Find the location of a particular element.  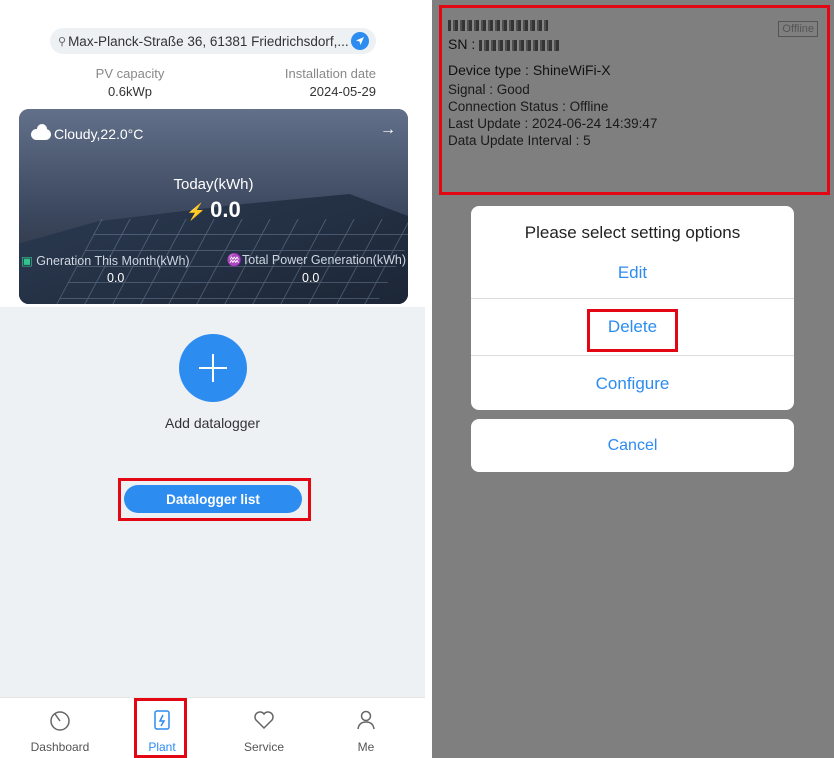

tab-service: Service is located at coordinates (264, 731).